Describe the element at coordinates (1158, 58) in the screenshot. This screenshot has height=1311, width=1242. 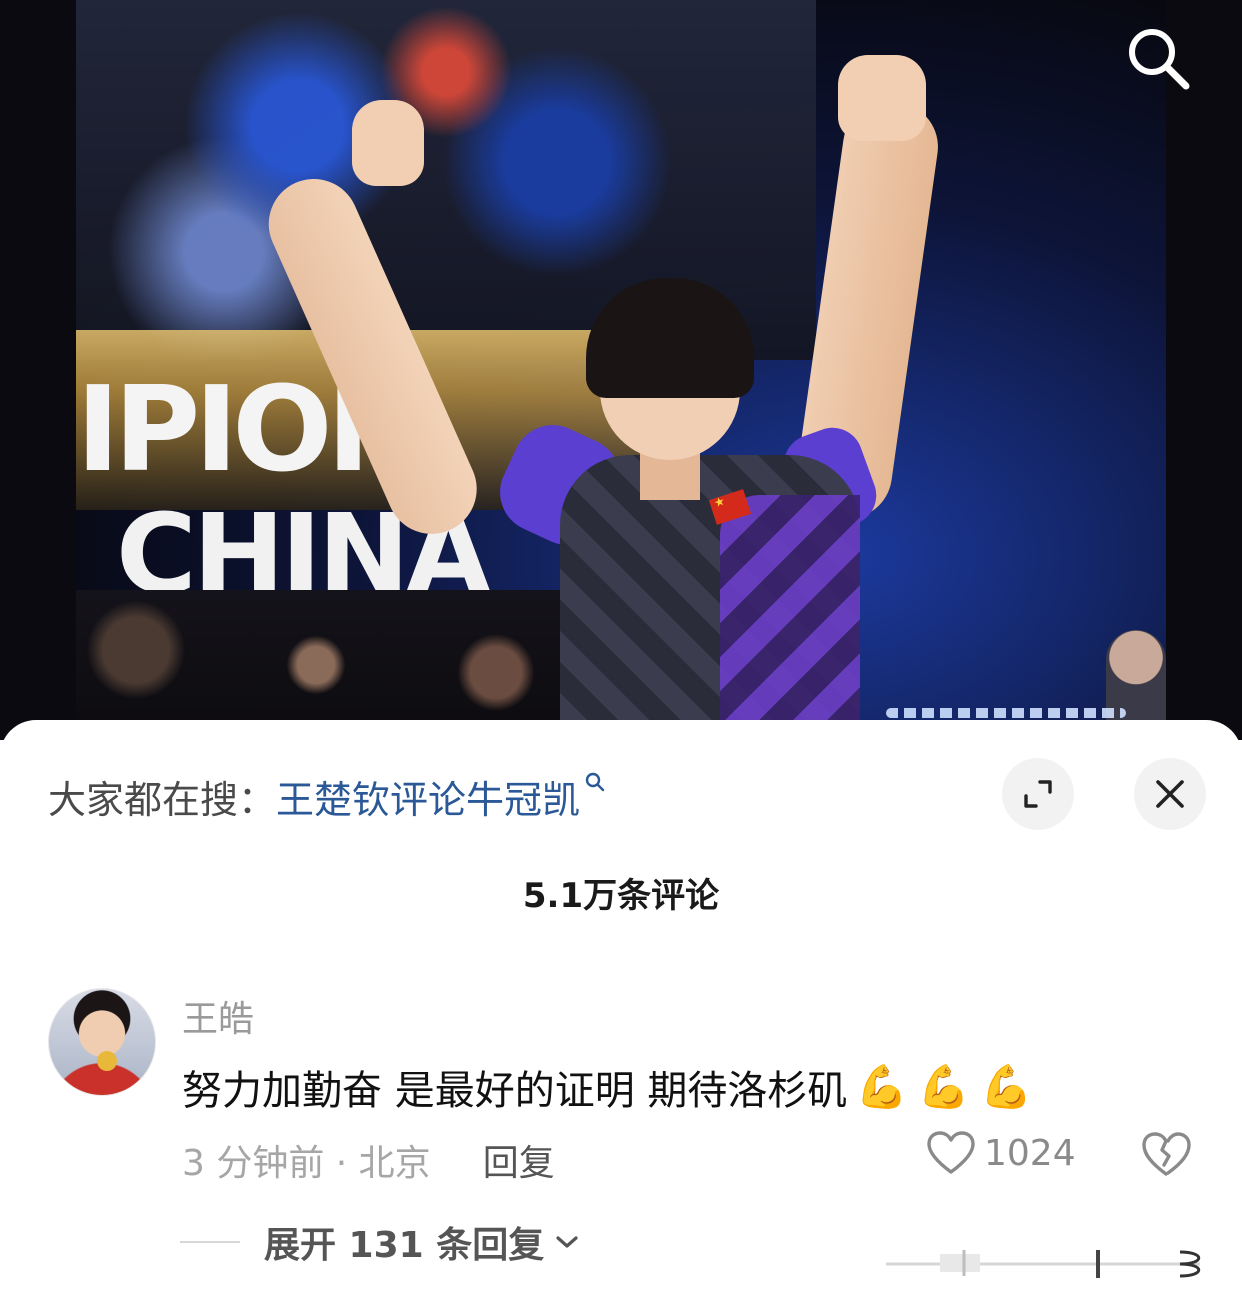
I see `search-icon` at that location.